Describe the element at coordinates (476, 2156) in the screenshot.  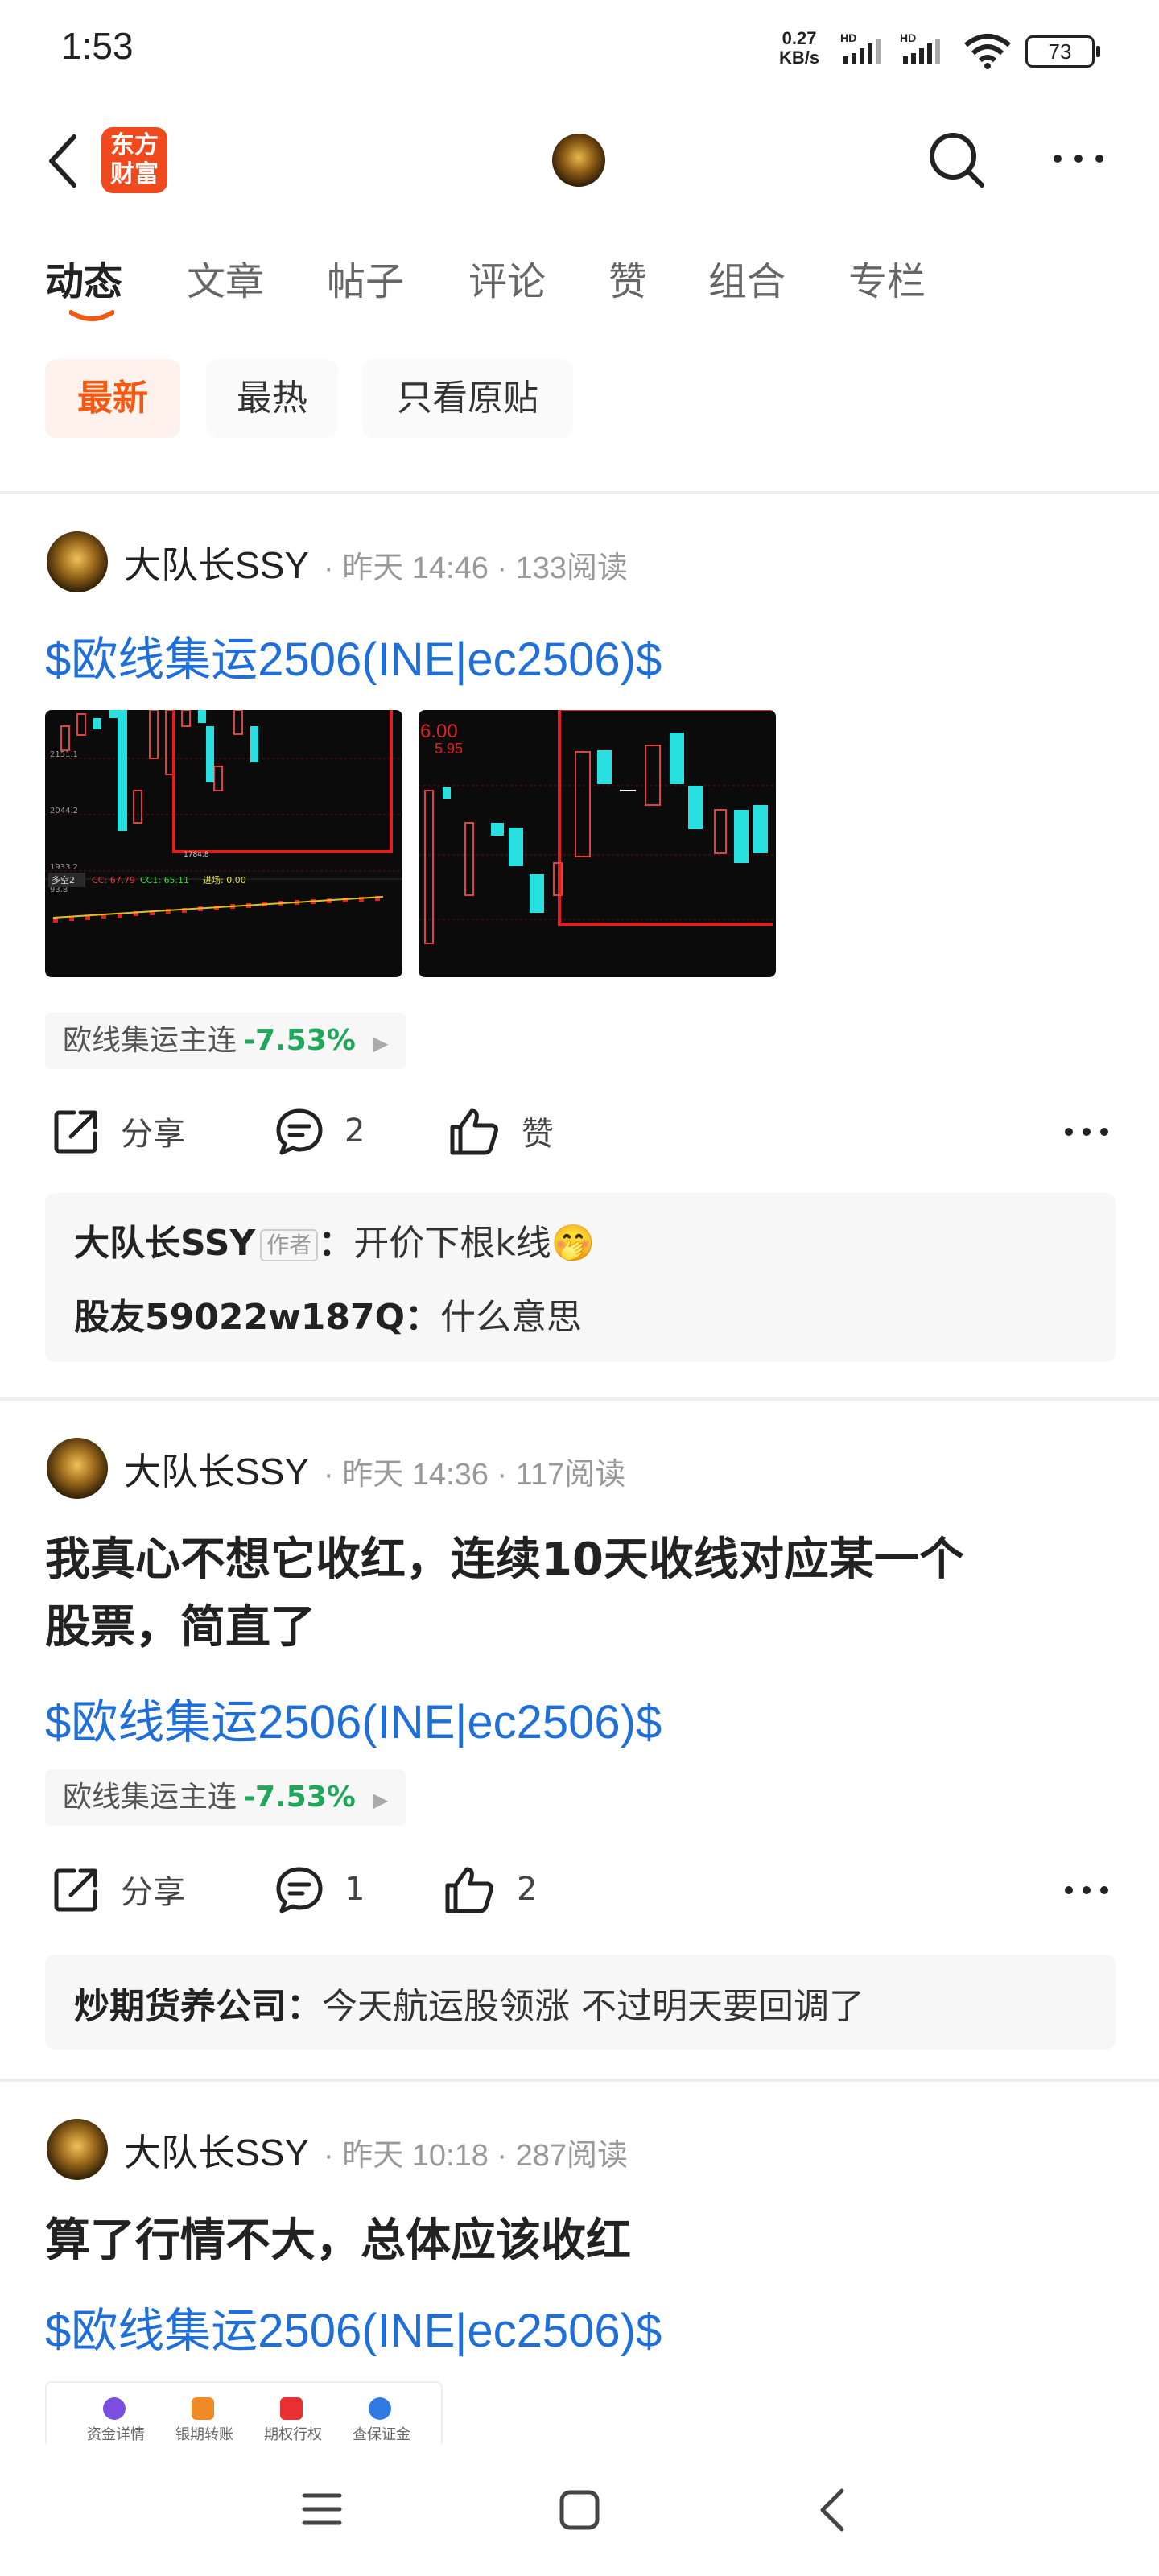
I see `post-meta: · 昨天 10:18 · 287阅读` at that location.